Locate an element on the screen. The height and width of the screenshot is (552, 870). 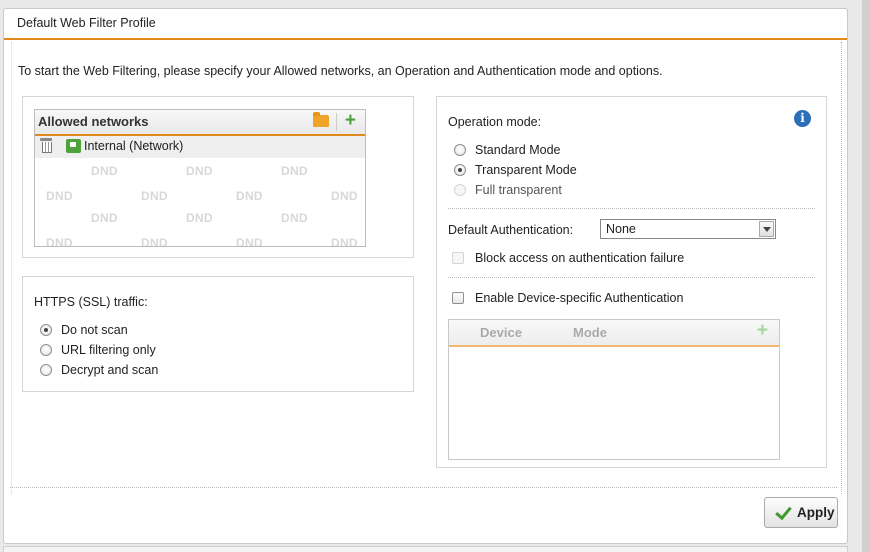
default-auth-value: None is located at coordinates (621, 229).